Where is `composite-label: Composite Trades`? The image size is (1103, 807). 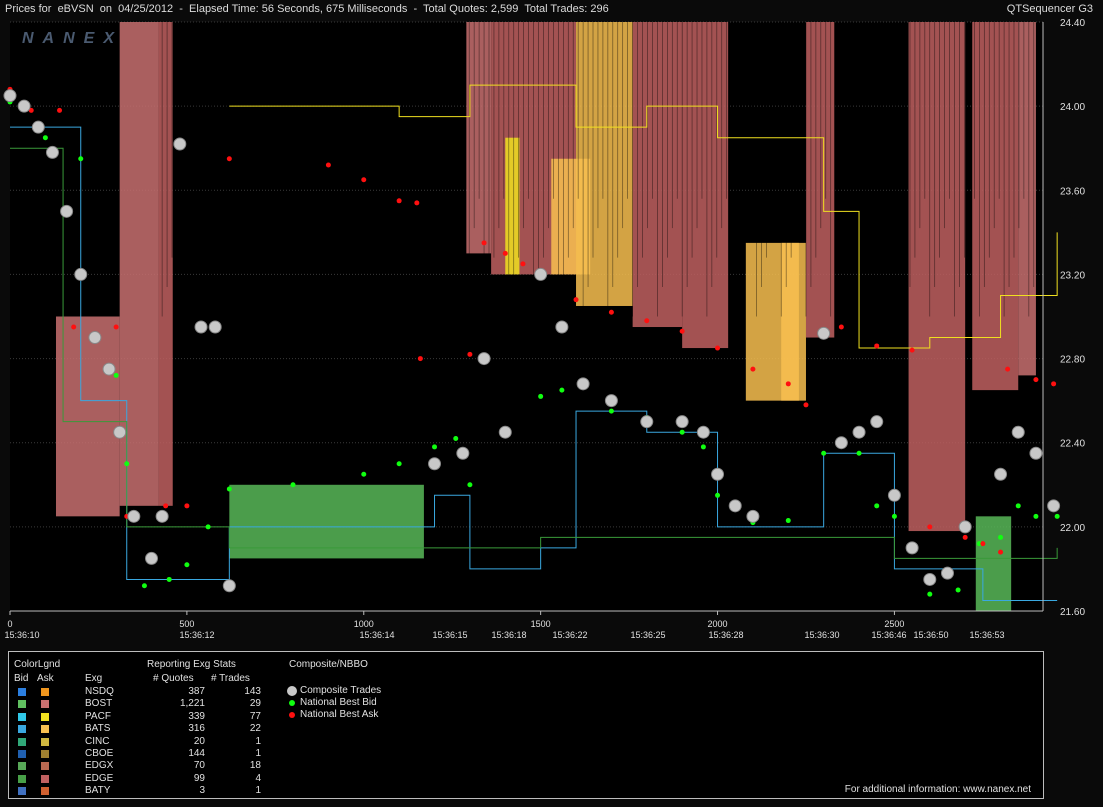 composite-label: Composite Trades is located at coordinates (341, 690).